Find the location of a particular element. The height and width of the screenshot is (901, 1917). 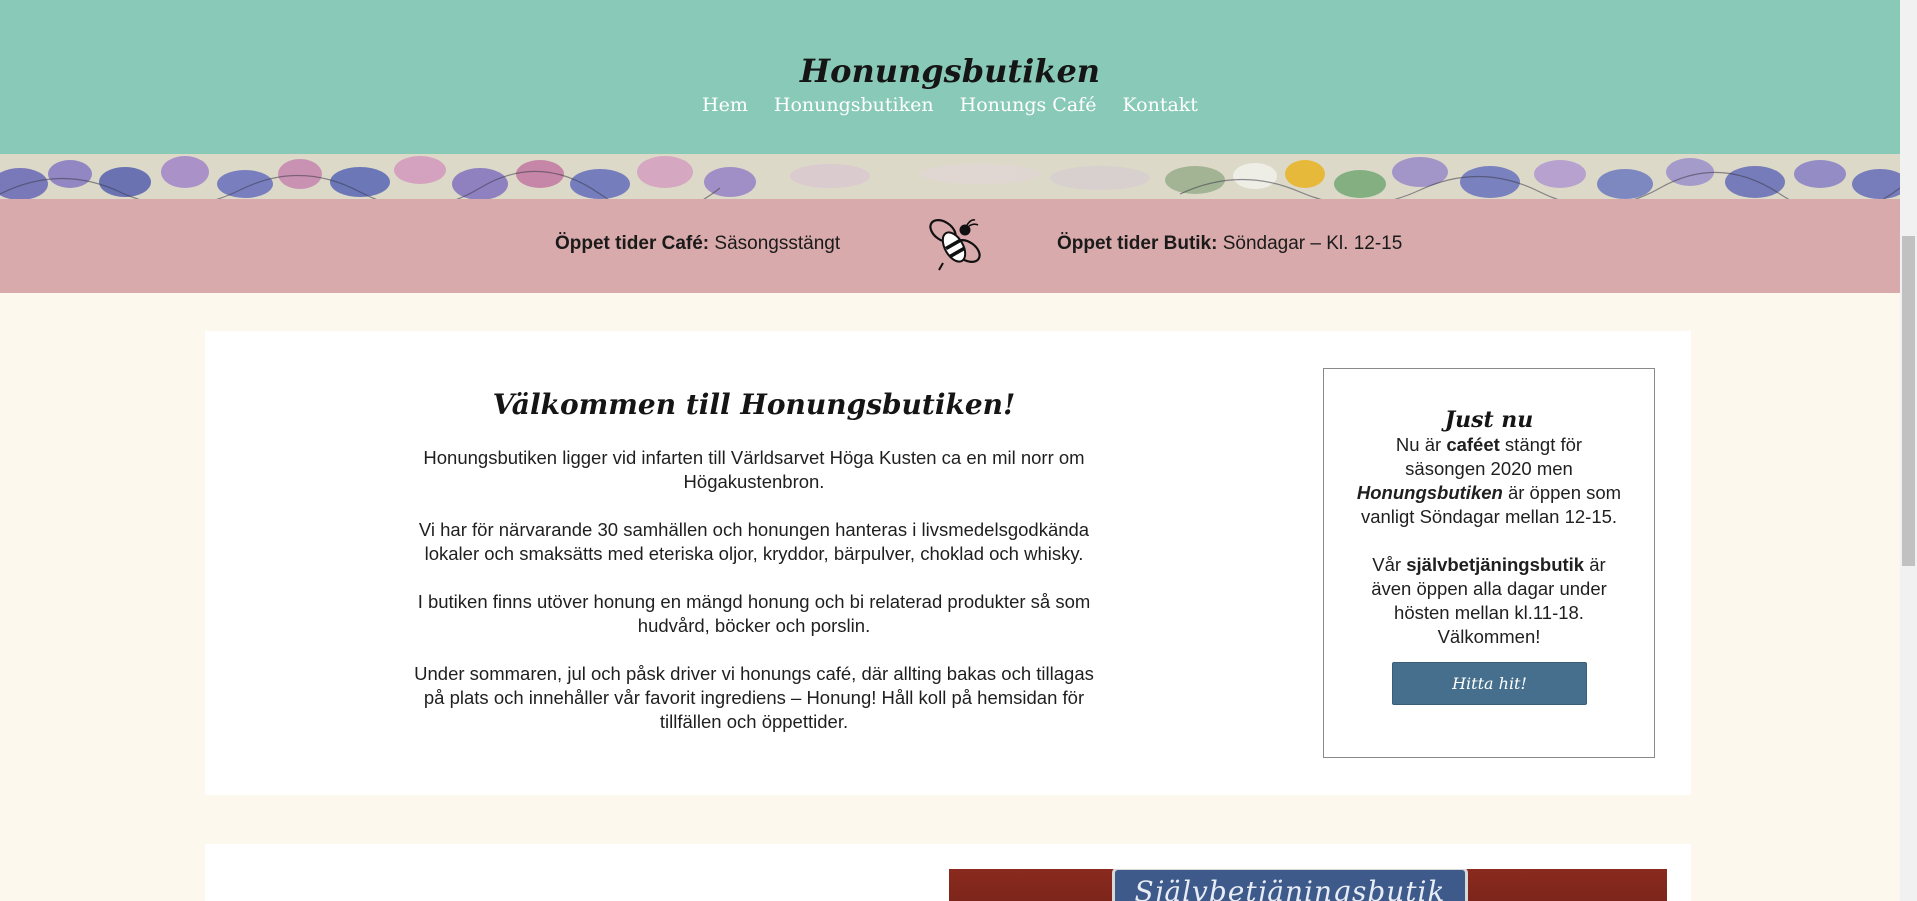

nav-item-honungs-cafe: Honungs Café is located at coordinates (1028, 105).